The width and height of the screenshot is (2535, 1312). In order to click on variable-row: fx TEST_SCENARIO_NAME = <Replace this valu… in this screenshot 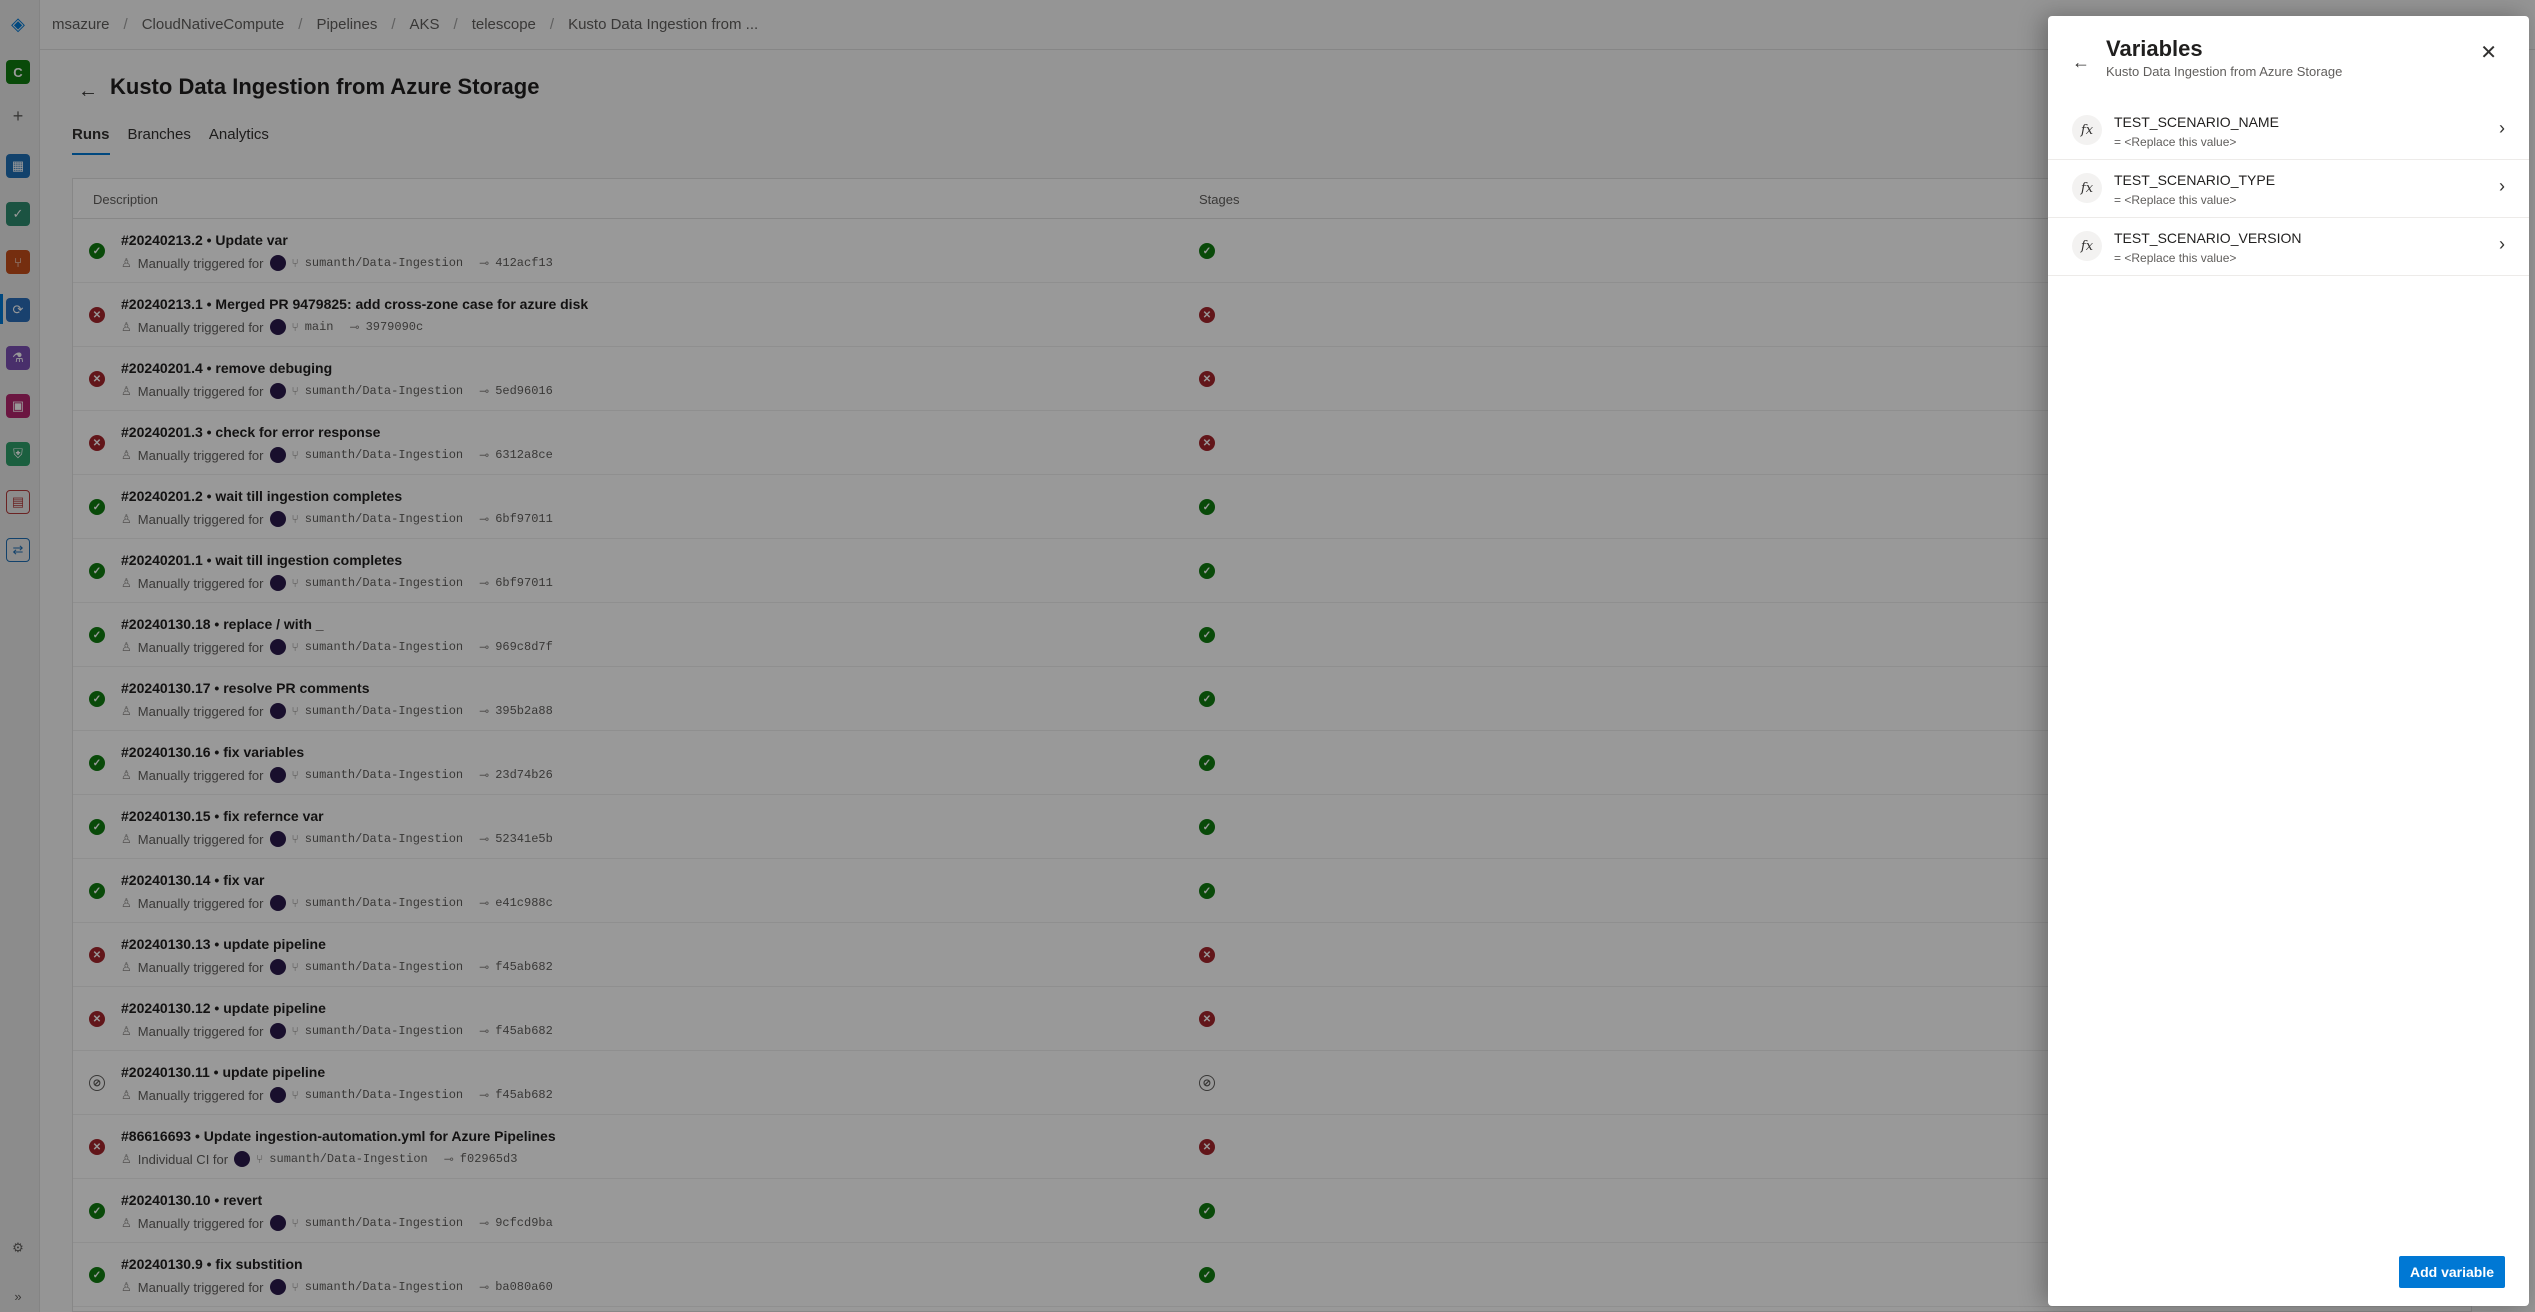, I will do `click(2288, 131)`.